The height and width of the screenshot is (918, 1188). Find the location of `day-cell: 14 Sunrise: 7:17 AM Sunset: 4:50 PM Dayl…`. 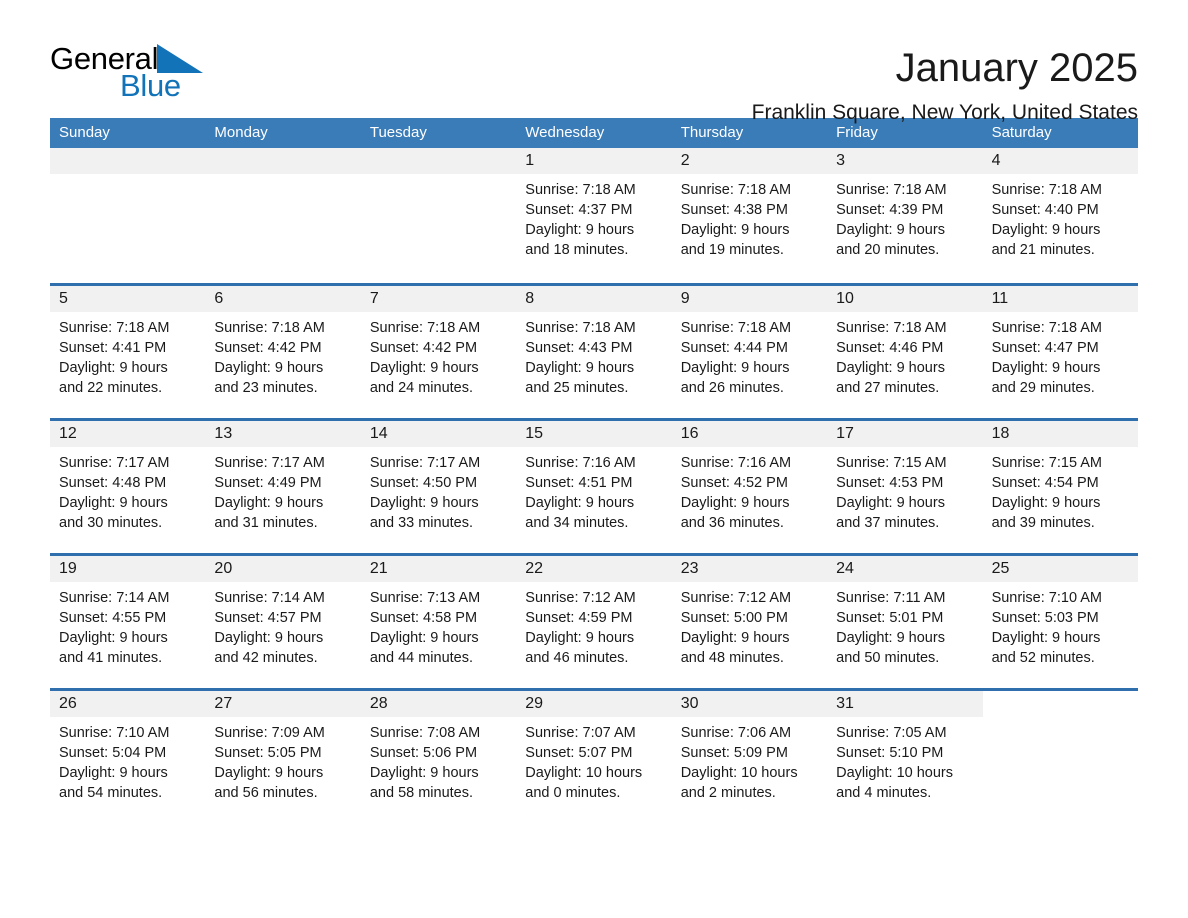

day-cell: 14 Sunrise: 7:17 AM Sunset: 4:50 PM Dayl… is located at coordinates (438, 487).